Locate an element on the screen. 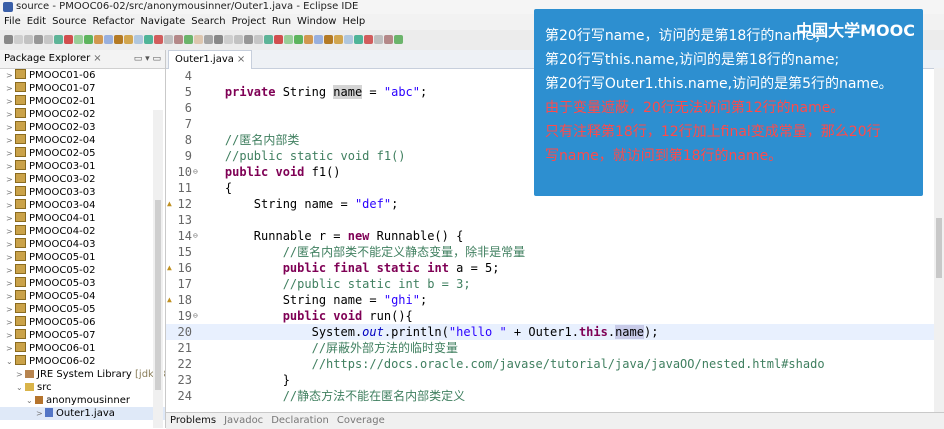  package-explorer-header: Package Explorer × ▭ ▾ ▭ is located at coordinates (82, 59).